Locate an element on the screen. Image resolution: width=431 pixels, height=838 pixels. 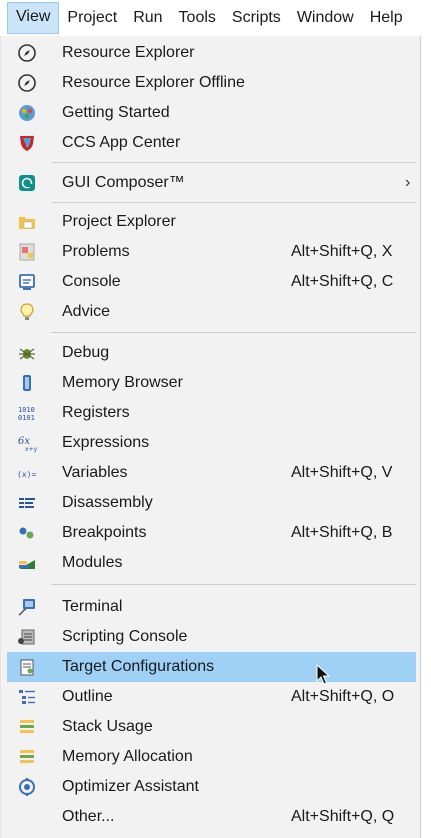
shortcut-text: Alt+Shift+Q, B is located at coordinates (342, 532).